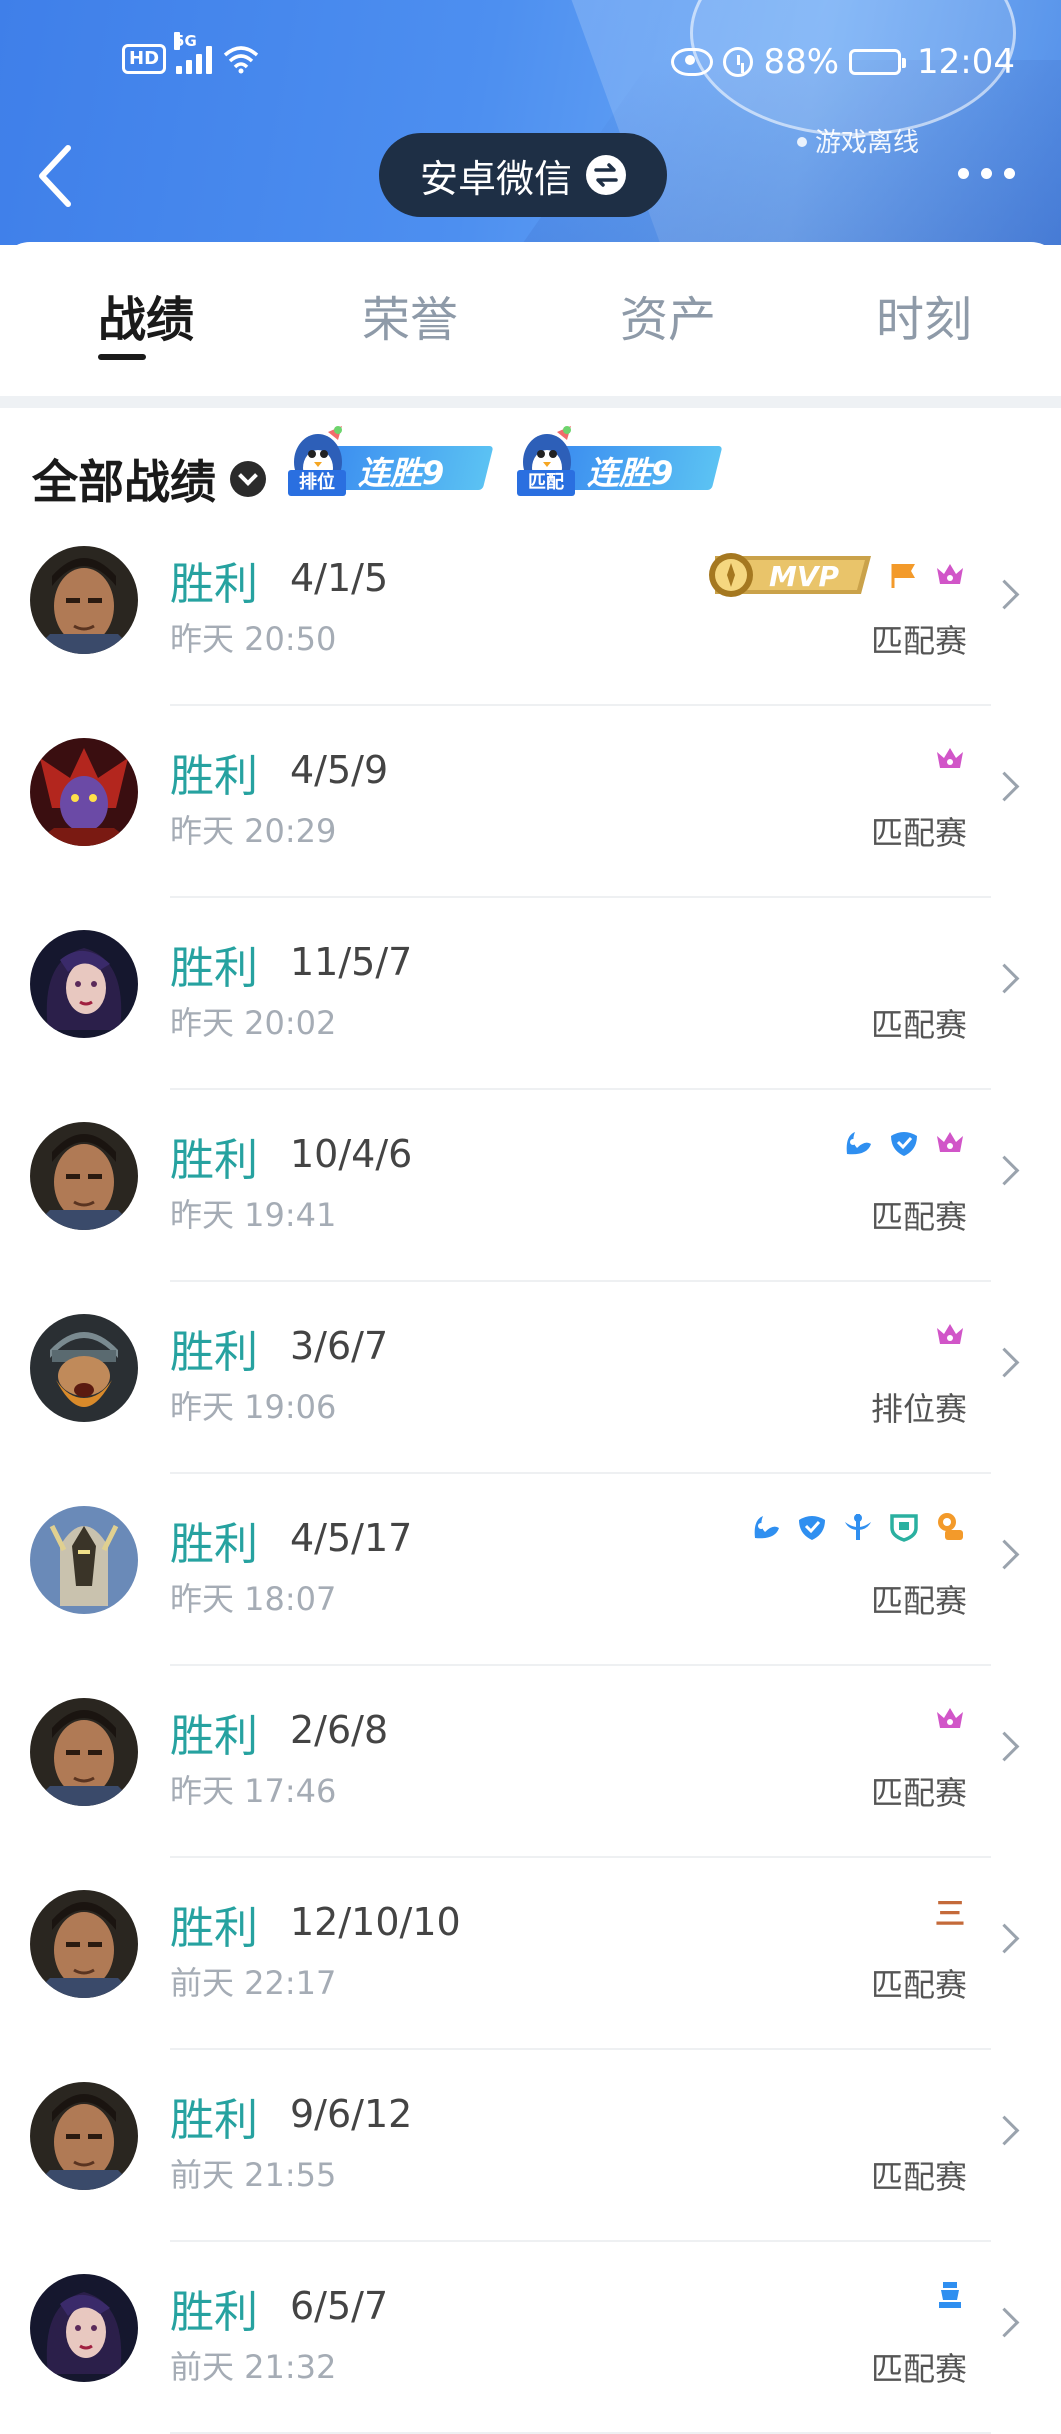  Describe the element at coordinates (530, 1186) in the screenshot. I see `match-row: 胜利 10/4/6 昨天 19:41 匹配赛` at that location.